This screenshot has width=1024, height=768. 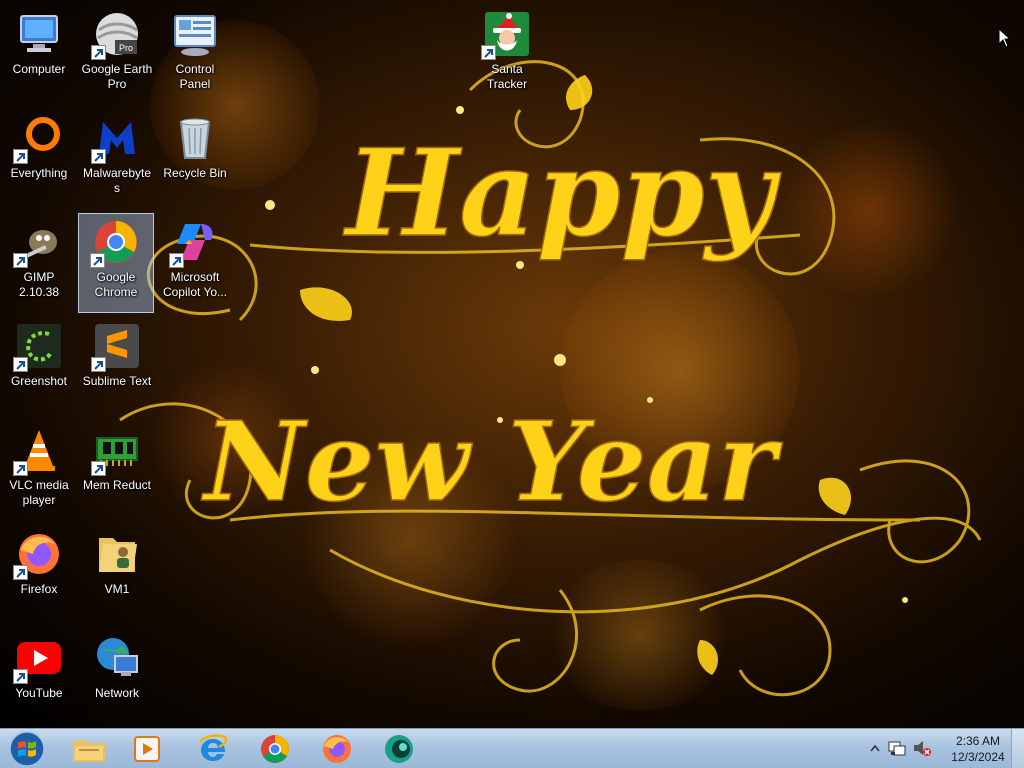 What do you see at coordinates (195, 138) in the screenshot?
I see `recycle-bin-icon` at bounding box center [195, 138].